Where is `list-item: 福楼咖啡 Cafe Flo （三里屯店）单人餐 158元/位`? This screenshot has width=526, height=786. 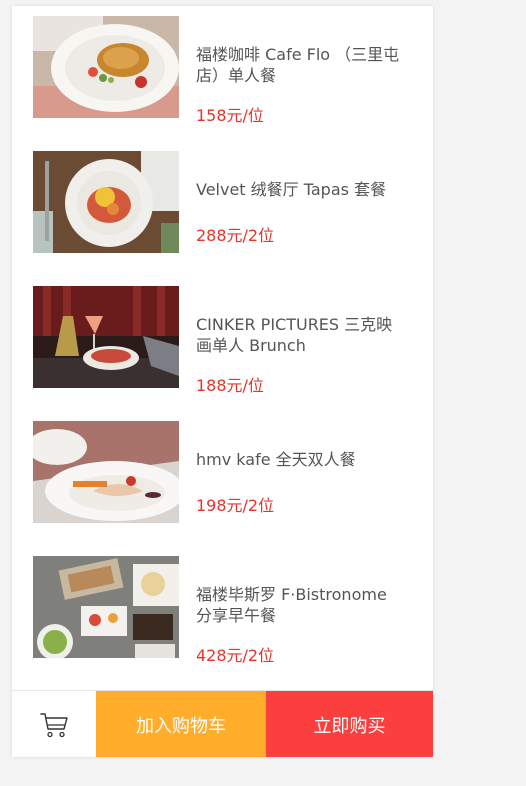
list-item: 福楼咖啡 Cafe Flo （三里屯店）单人餐 158元/位 is located at coordinates (222, 70).